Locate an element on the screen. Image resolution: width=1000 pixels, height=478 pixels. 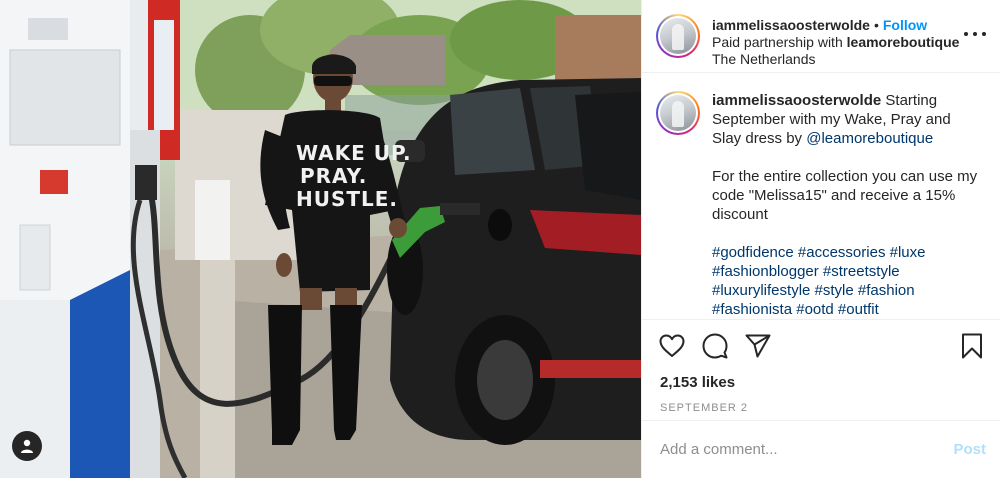
post-comment-button: Post is located at coordinates (969, 449).